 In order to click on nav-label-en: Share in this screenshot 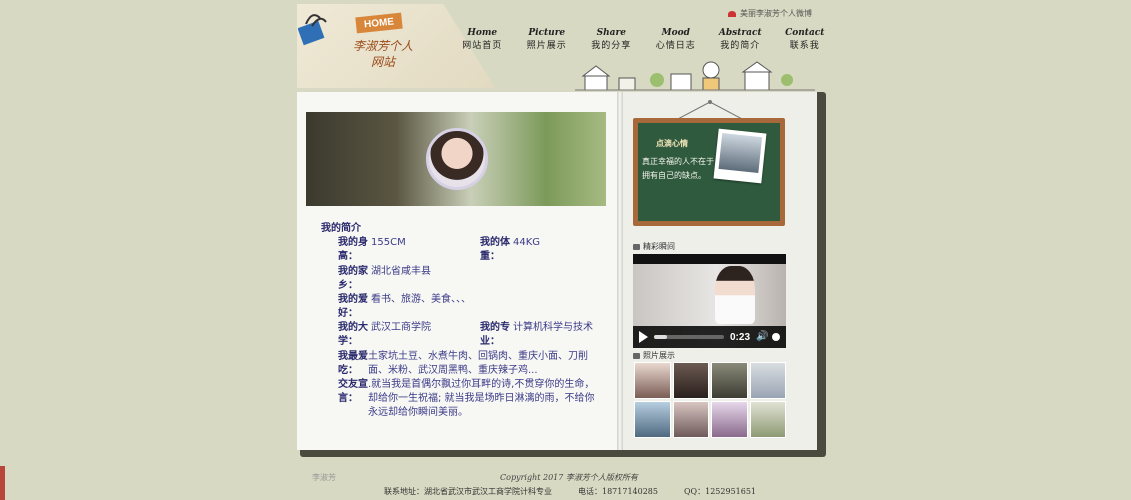, I will do `click(611, 33)`.